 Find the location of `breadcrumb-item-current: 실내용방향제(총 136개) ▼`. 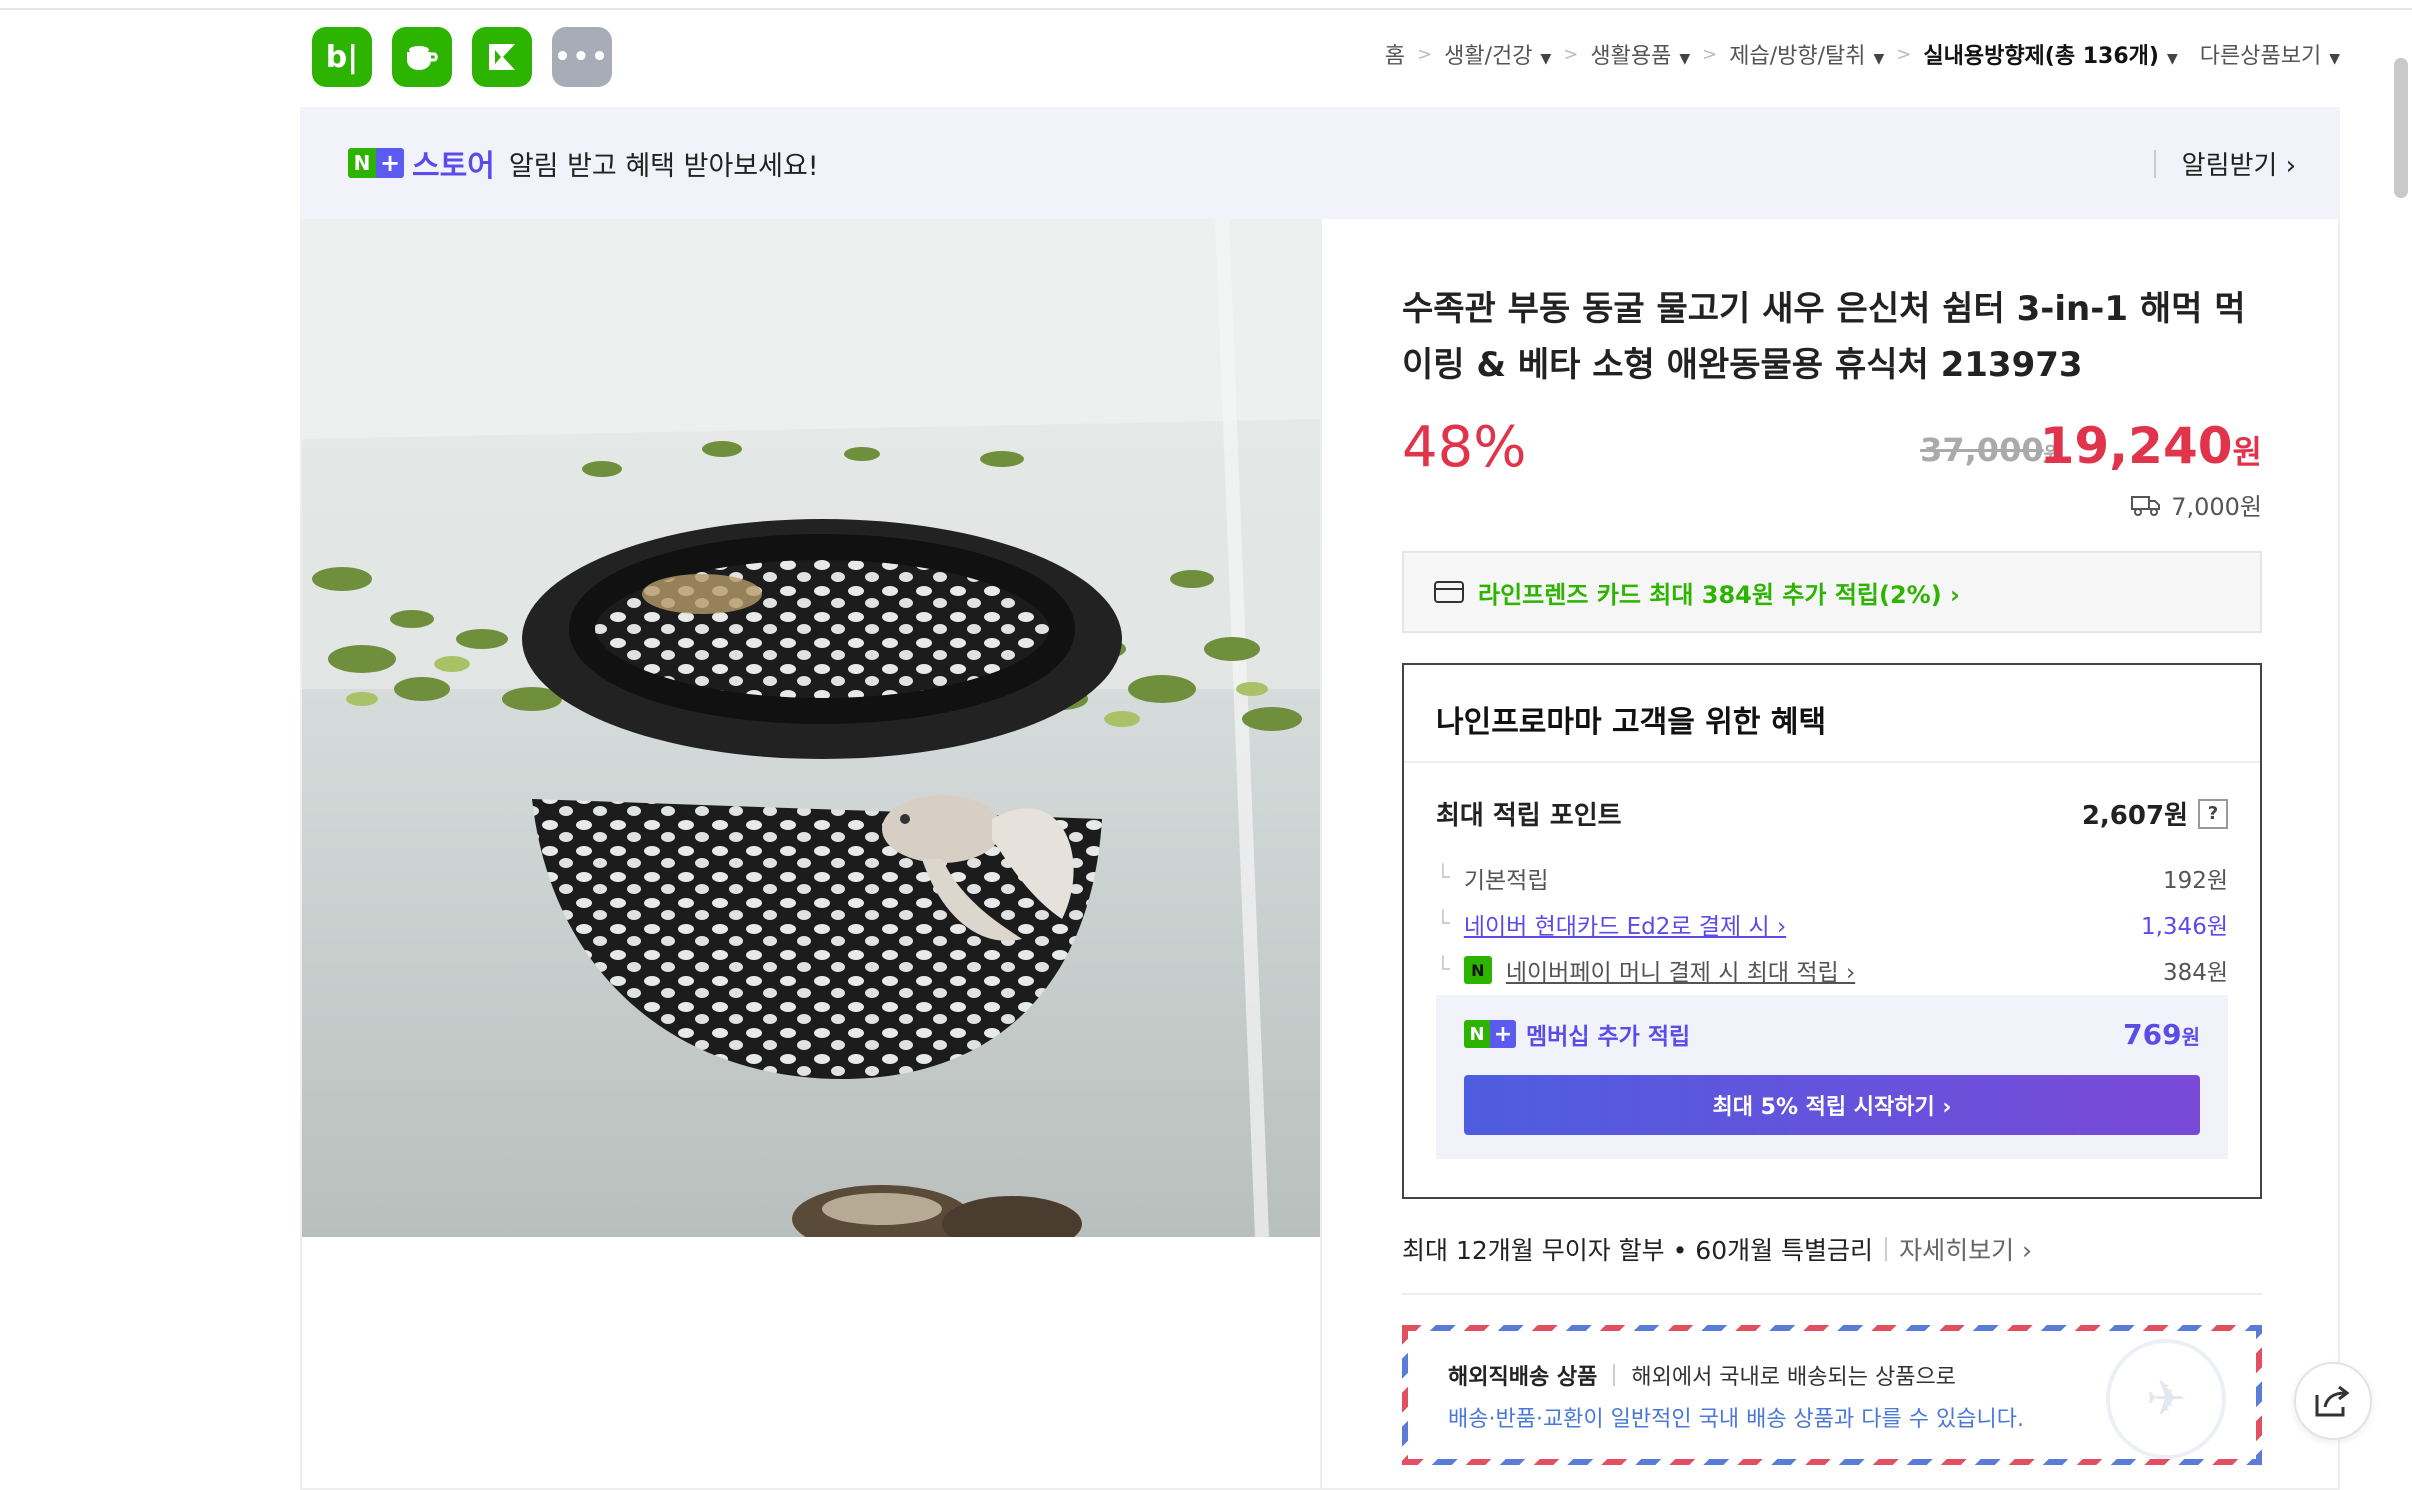

breadcrumb-item-current: 실내용방향제(총 136개) ▼ is located at coordinates (2050, 54).